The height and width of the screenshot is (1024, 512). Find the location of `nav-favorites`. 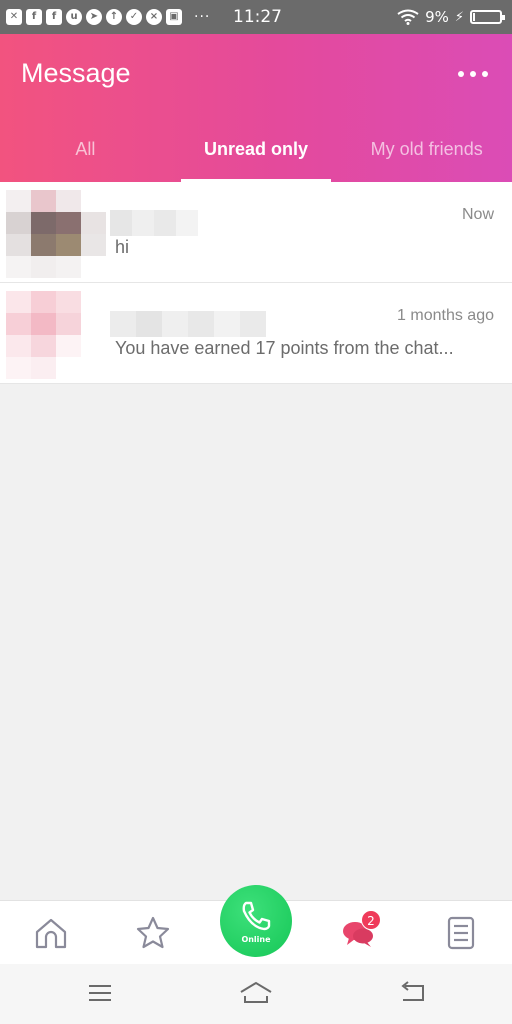

nav-favorites is located at coordinates (153, 933).